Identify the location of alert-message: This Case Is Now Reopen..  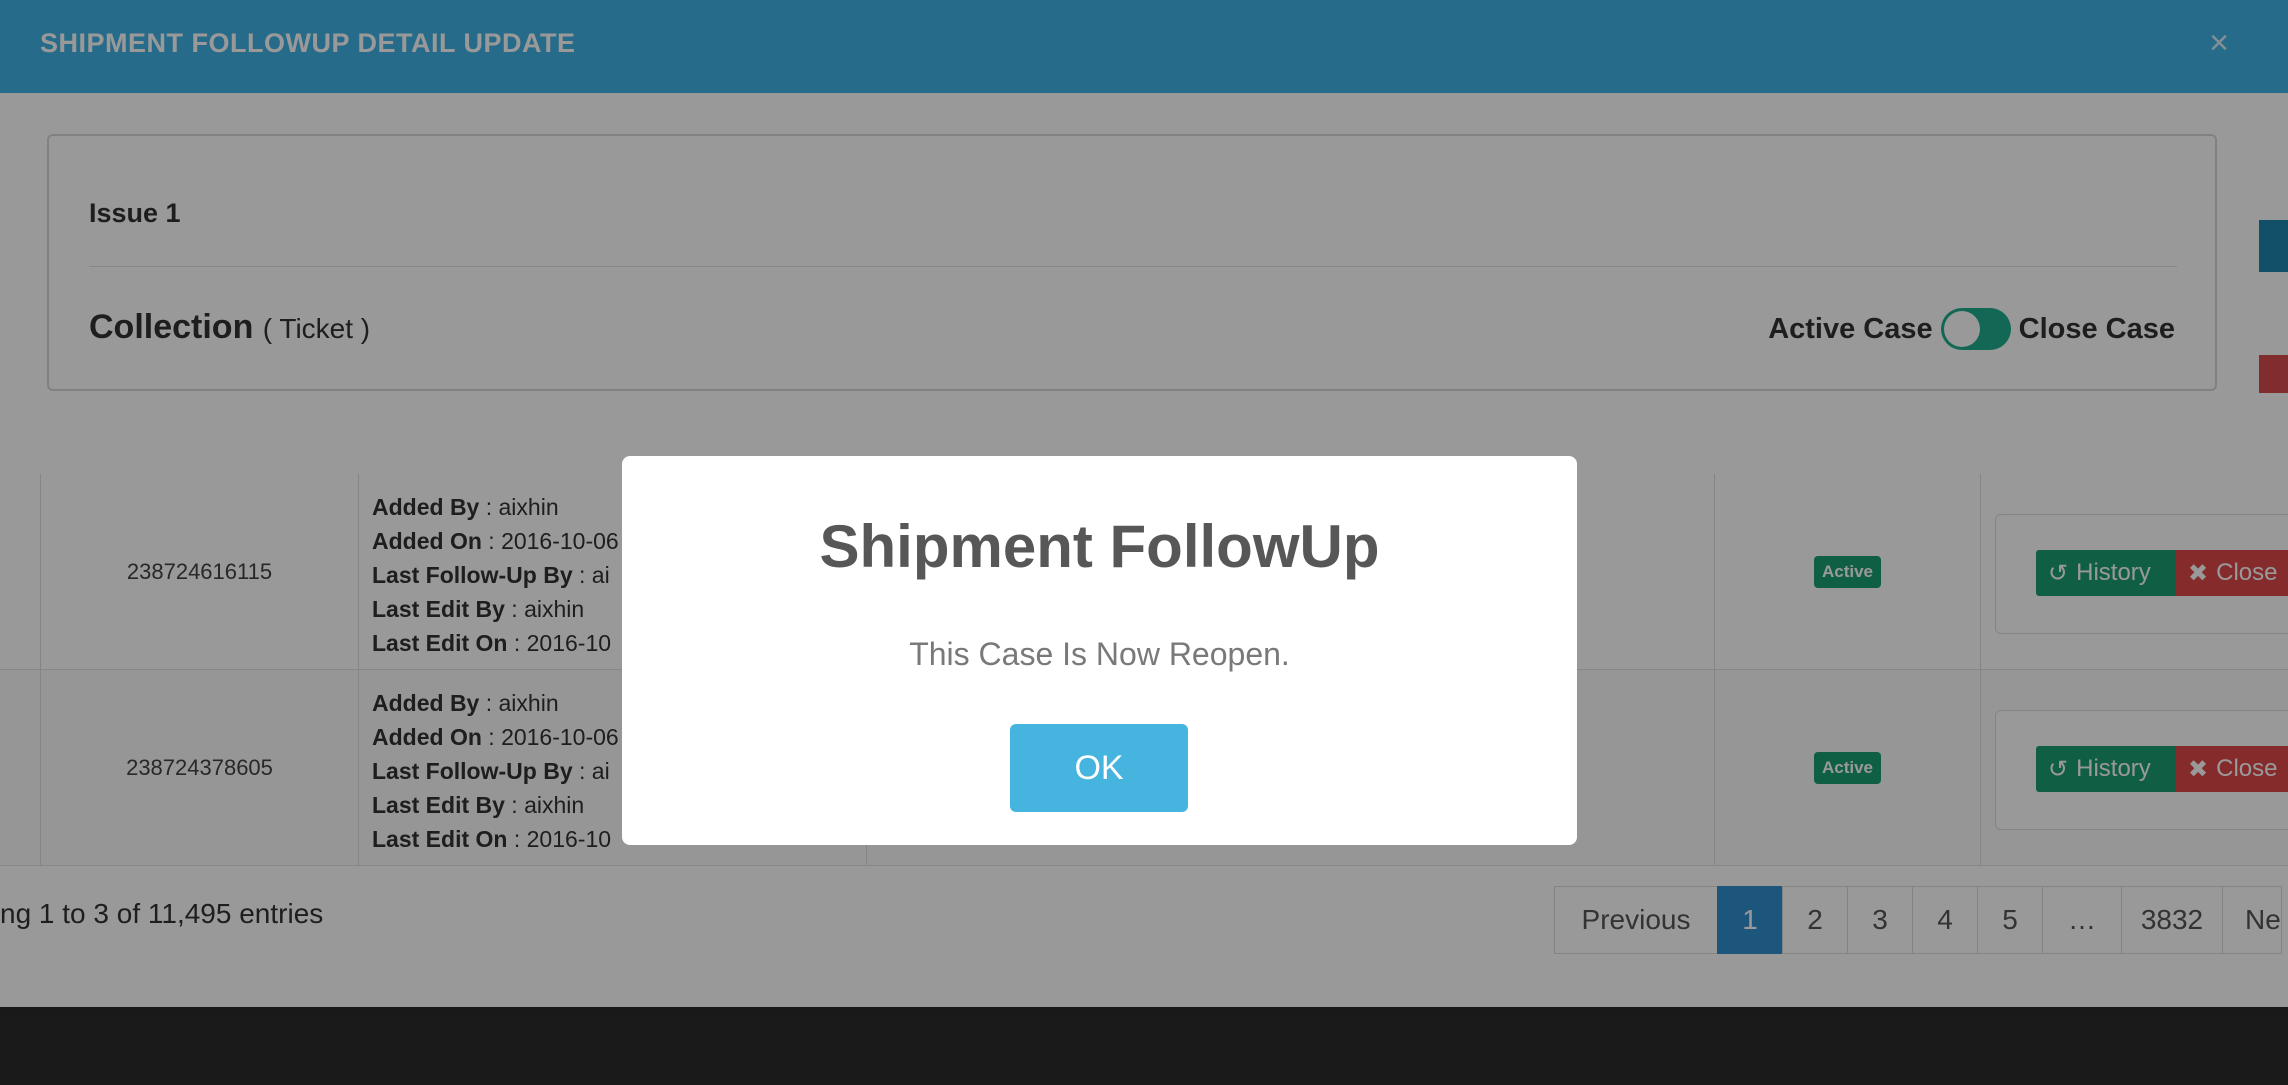
(1099, 654).